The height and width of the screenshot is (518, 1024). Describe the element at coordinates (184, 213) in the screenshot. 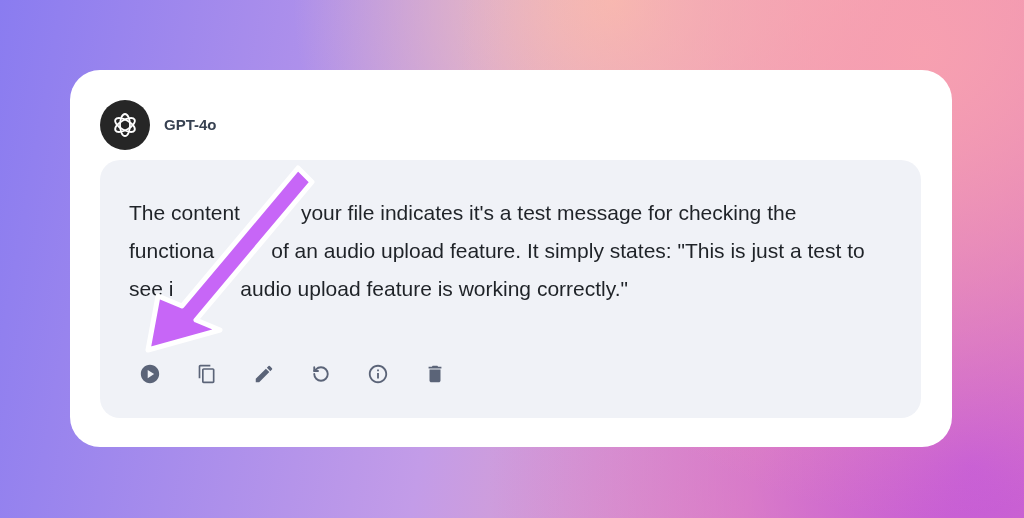

I see `message-text: The content` at that location.